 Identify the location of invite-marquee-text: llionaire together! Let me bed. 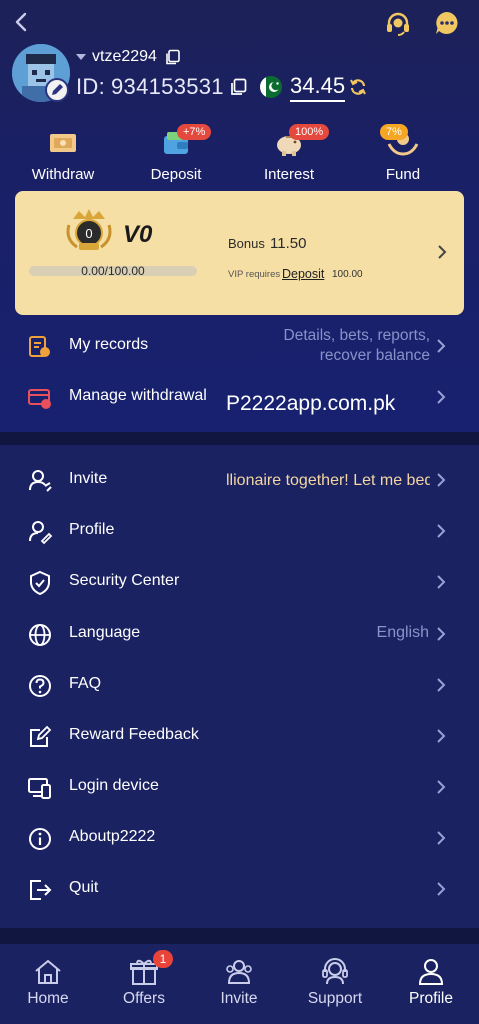
(328, 480).